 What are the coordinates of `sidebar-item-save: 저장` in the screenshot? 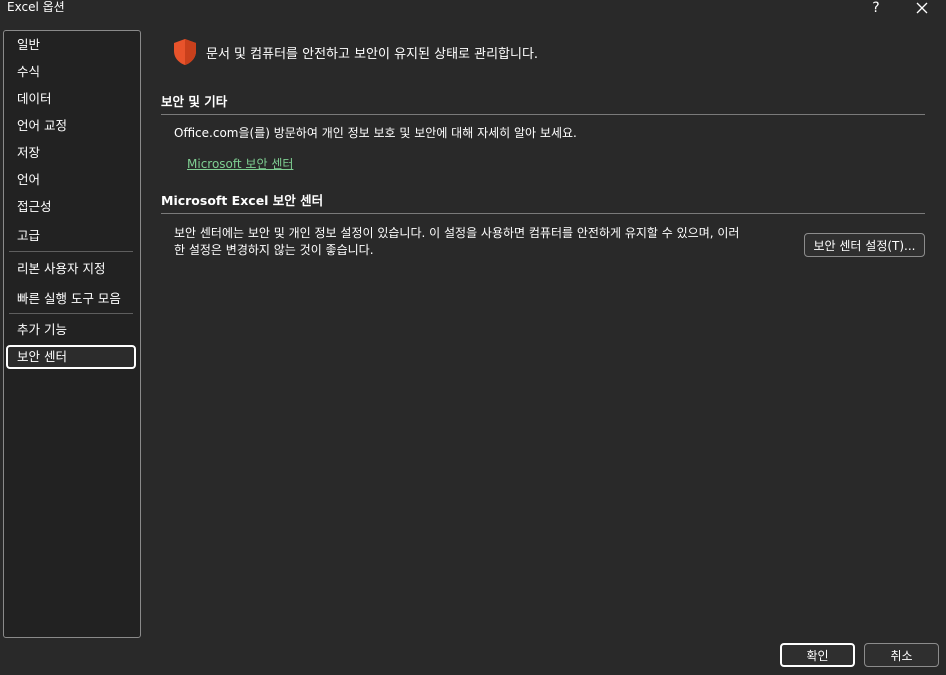 It's located at (71, 153).